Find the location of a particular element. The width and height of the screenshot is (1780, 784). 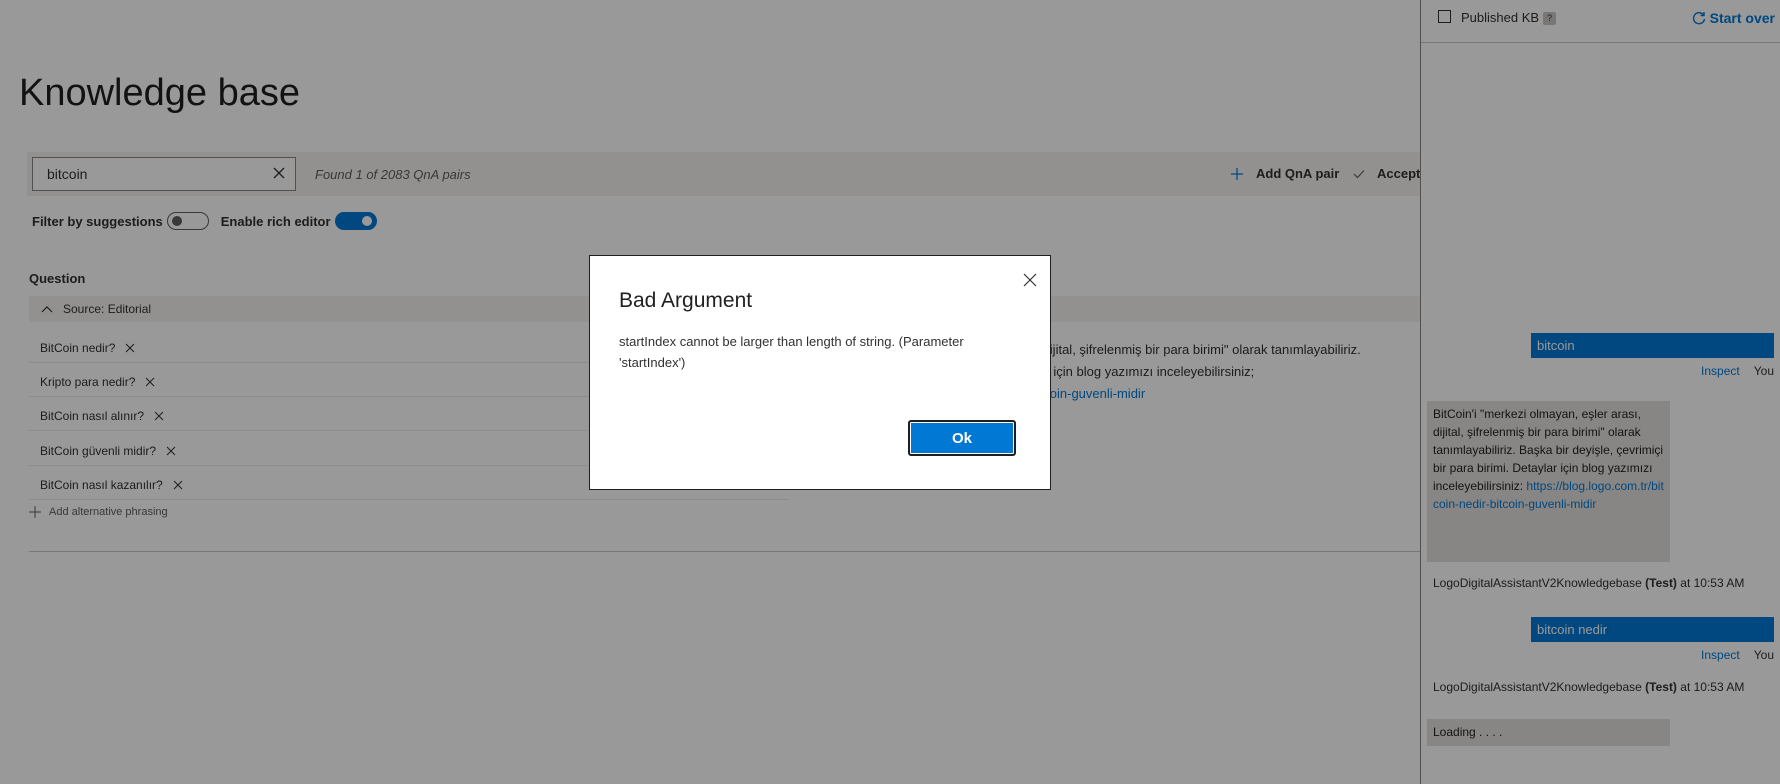

ok-button: Ok is located at coordinates (962, 438).